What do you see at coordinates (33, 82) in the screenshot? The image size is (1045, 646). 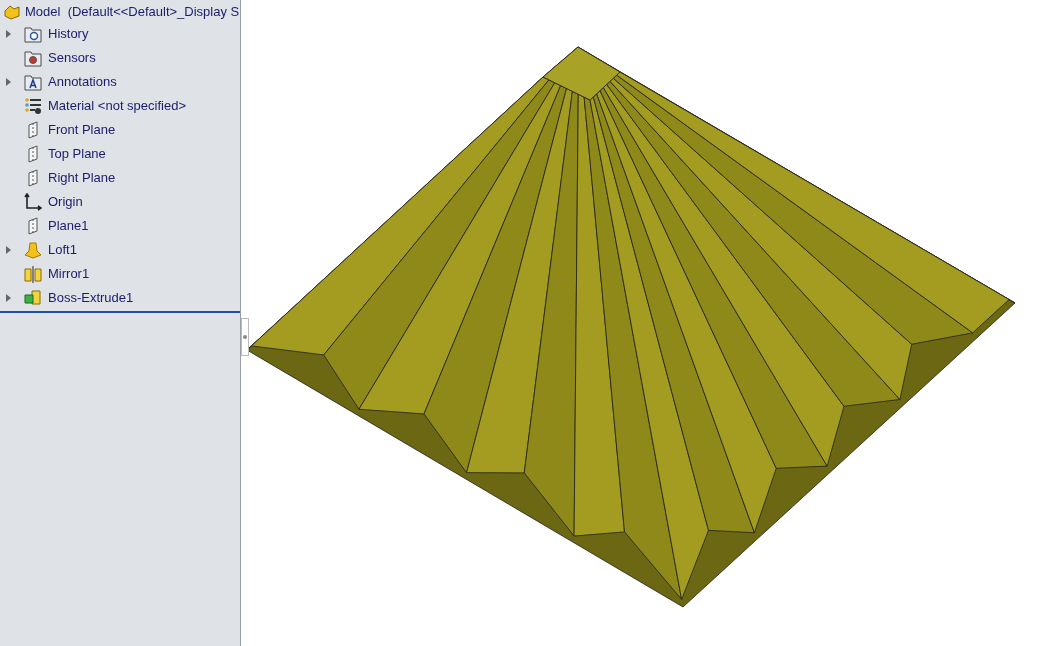 I see `folder-letter-icon` at bounding box center [33, 82].